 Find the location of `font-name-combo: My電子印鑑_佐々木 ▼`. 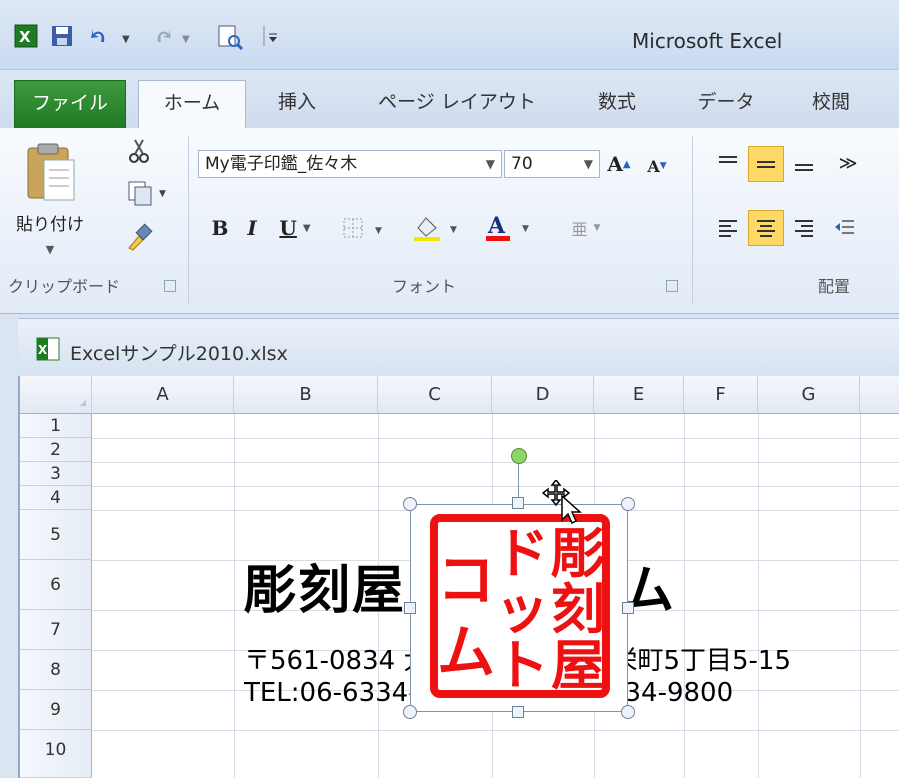

font-name-combo: My電子印鑑_佐々木 ▼ is located at coordinates (350, 164).